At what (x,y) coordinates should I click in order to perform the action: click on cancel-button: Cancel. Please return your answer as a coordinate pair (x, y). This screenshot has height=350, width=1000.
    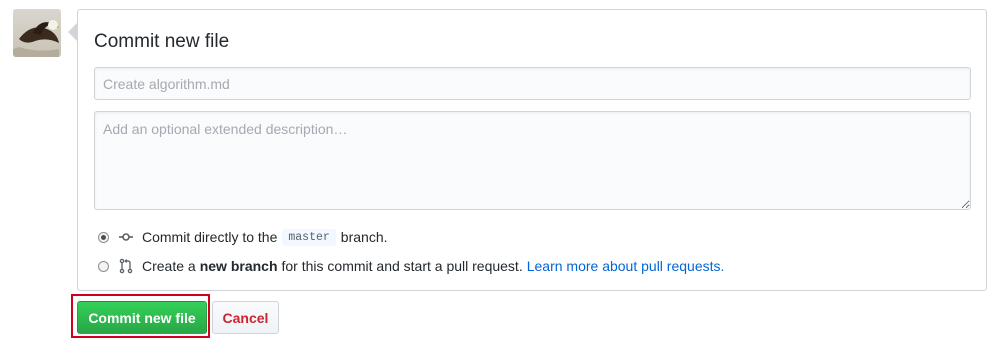
    Looking at the image, I should click on (245, 317).